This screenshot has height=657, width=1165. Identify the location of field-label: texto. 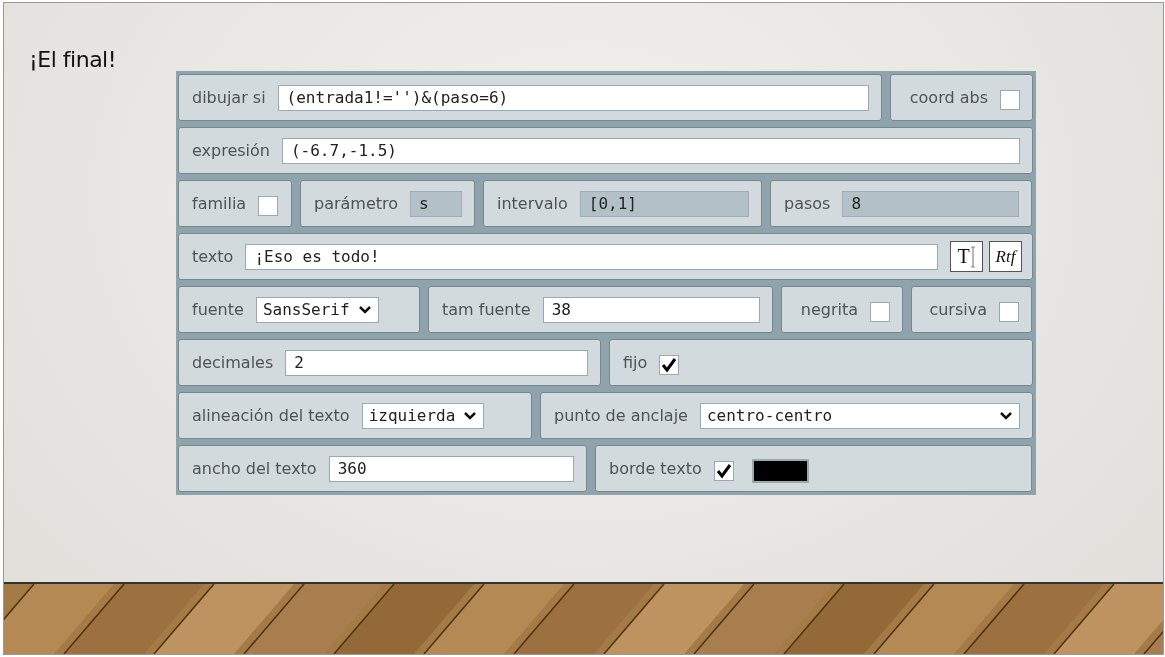
(213, 256).